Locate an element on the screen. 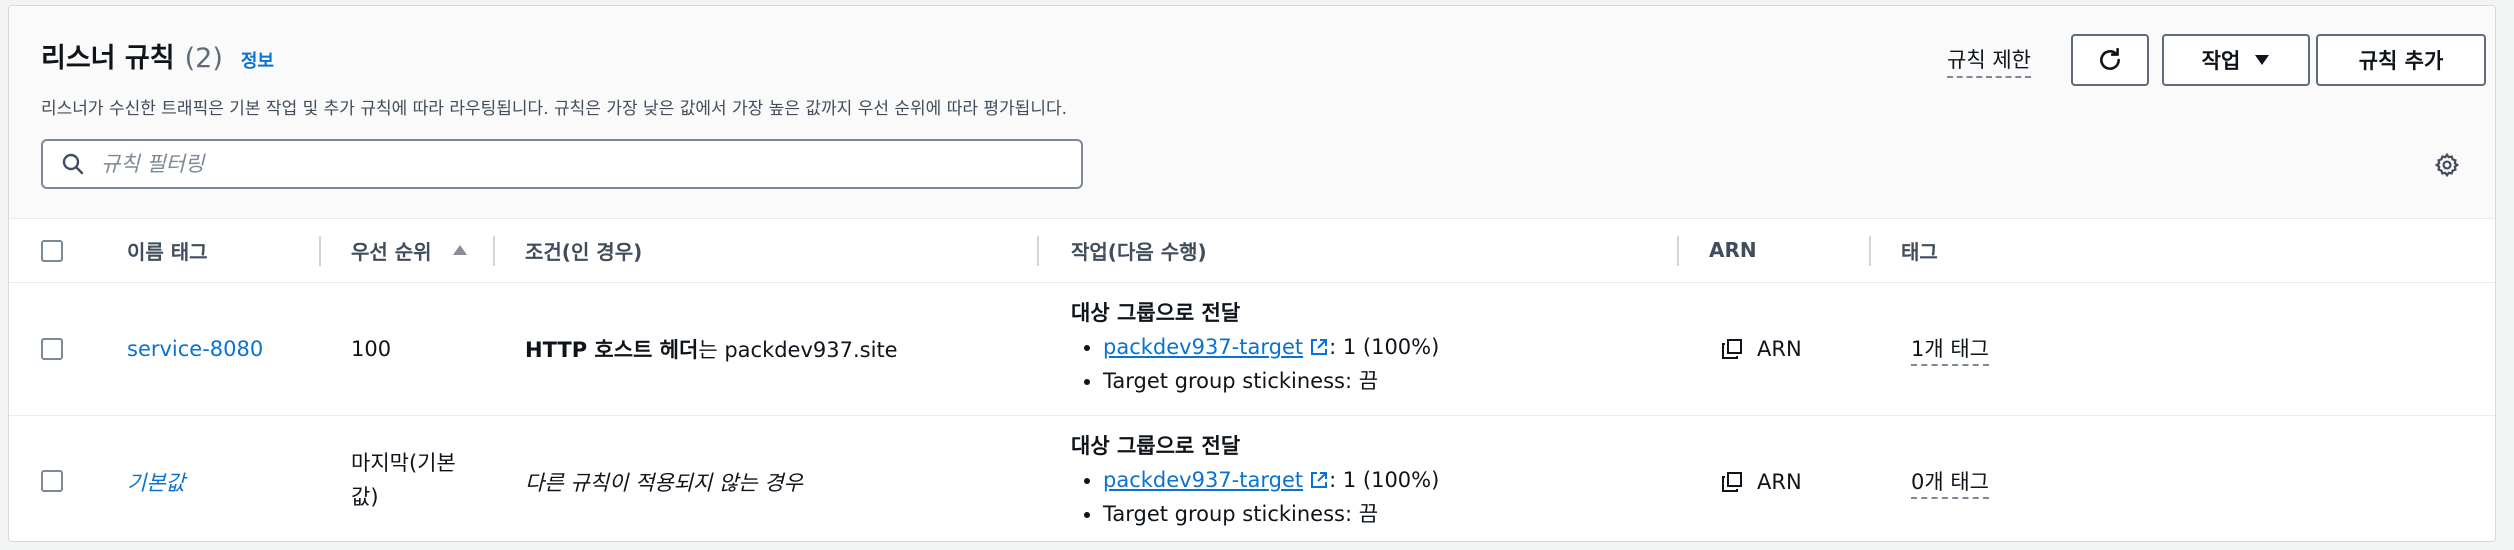  priority-line: 값) is located at coordinates (365, 497).